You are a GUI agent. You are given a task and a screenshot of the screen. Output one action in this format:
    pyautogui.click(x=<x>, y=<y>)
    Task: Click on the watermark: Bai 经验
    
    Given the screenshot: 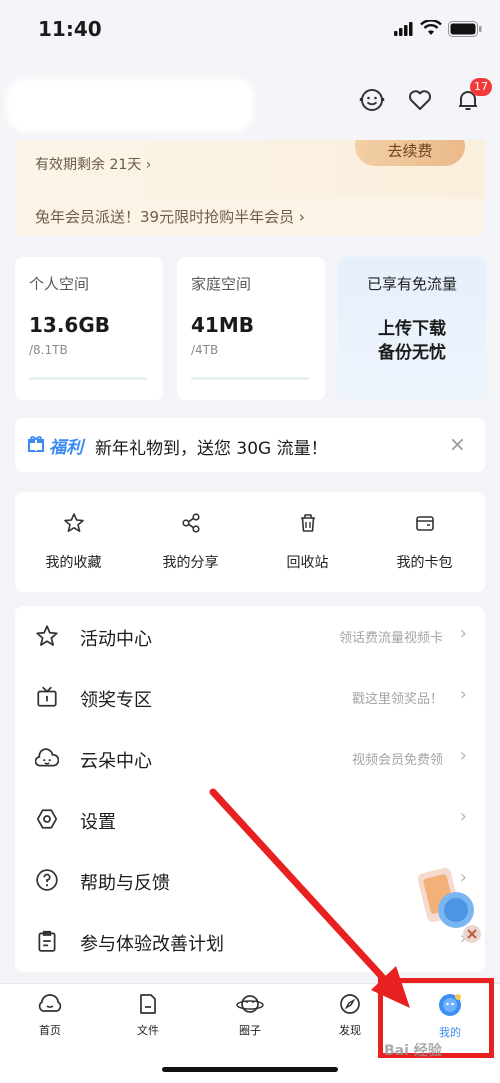 What is the action you would take?
    pyautogui.click(x=413, y=1051)
    